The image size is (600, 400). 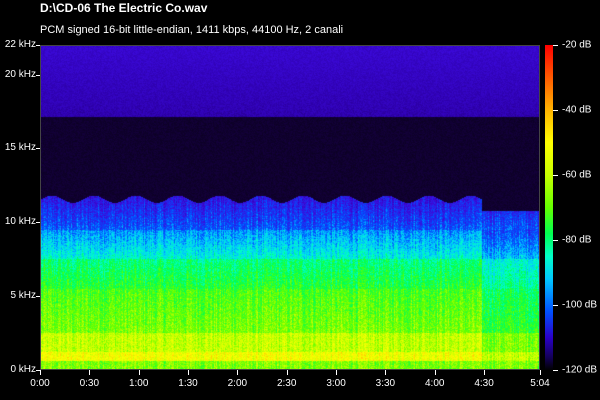 What do you see at coordinates (577, 175) in the screenshot?
I see `db-tick-label: -60 dB` at bounding box center [577, 175].